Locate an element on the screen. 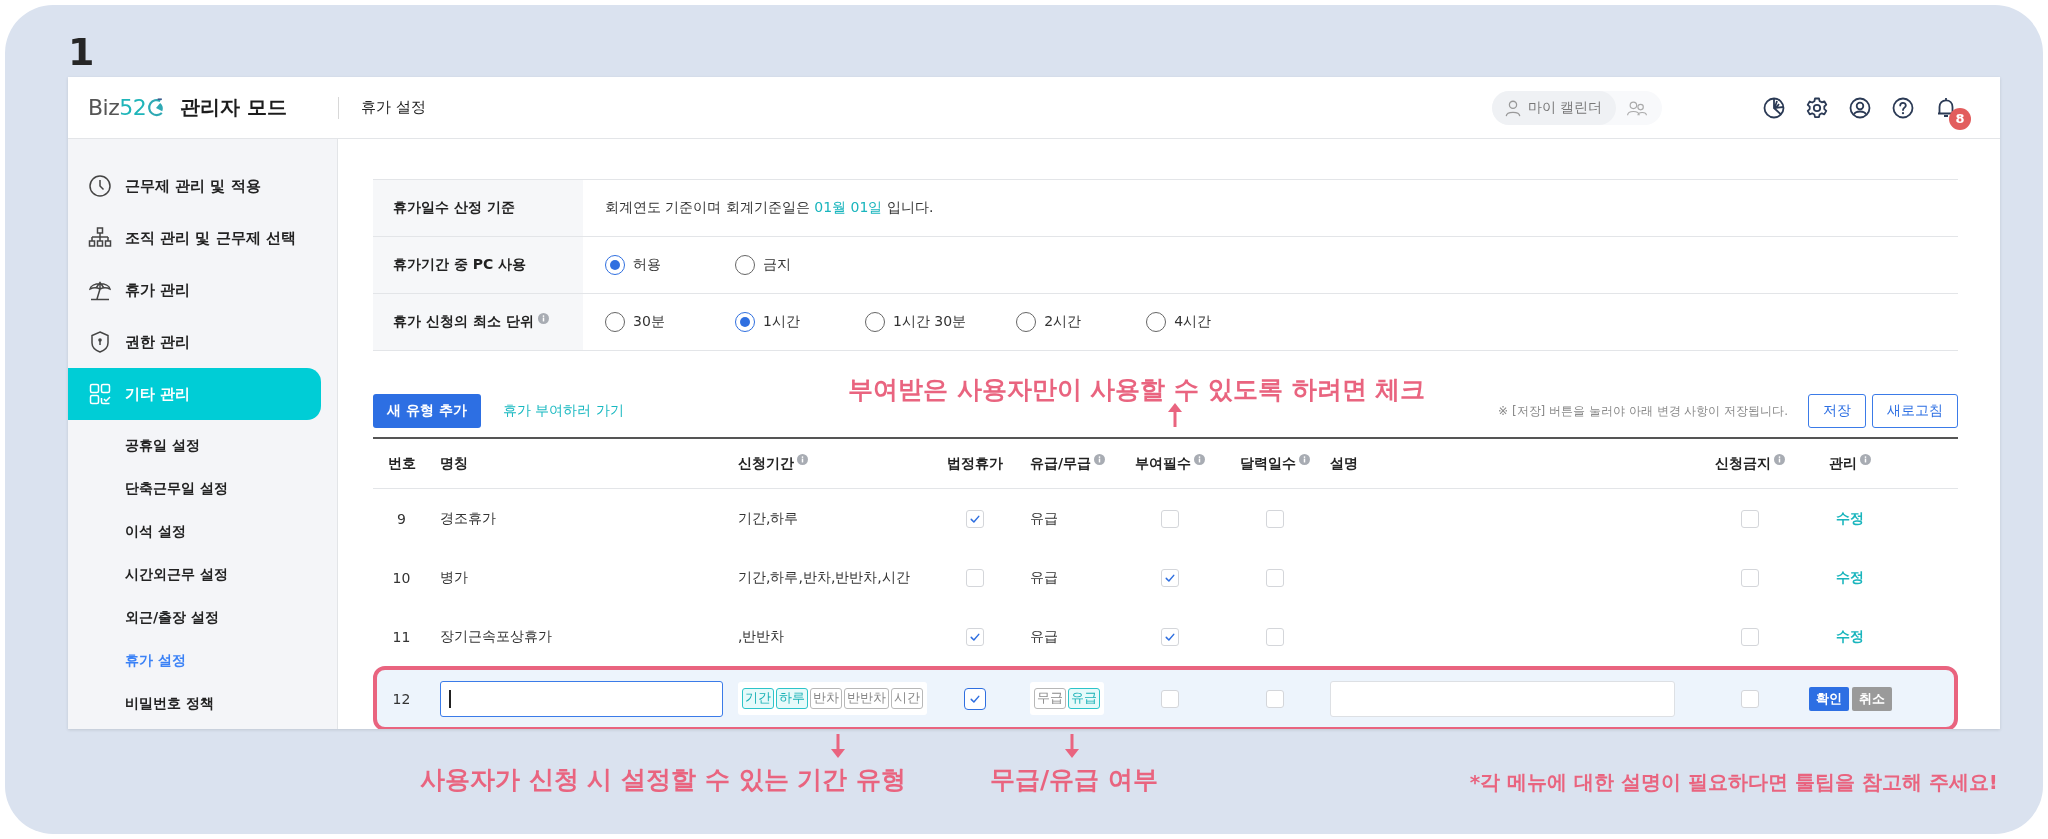  shield-icon is located at coordinates (100, 342).